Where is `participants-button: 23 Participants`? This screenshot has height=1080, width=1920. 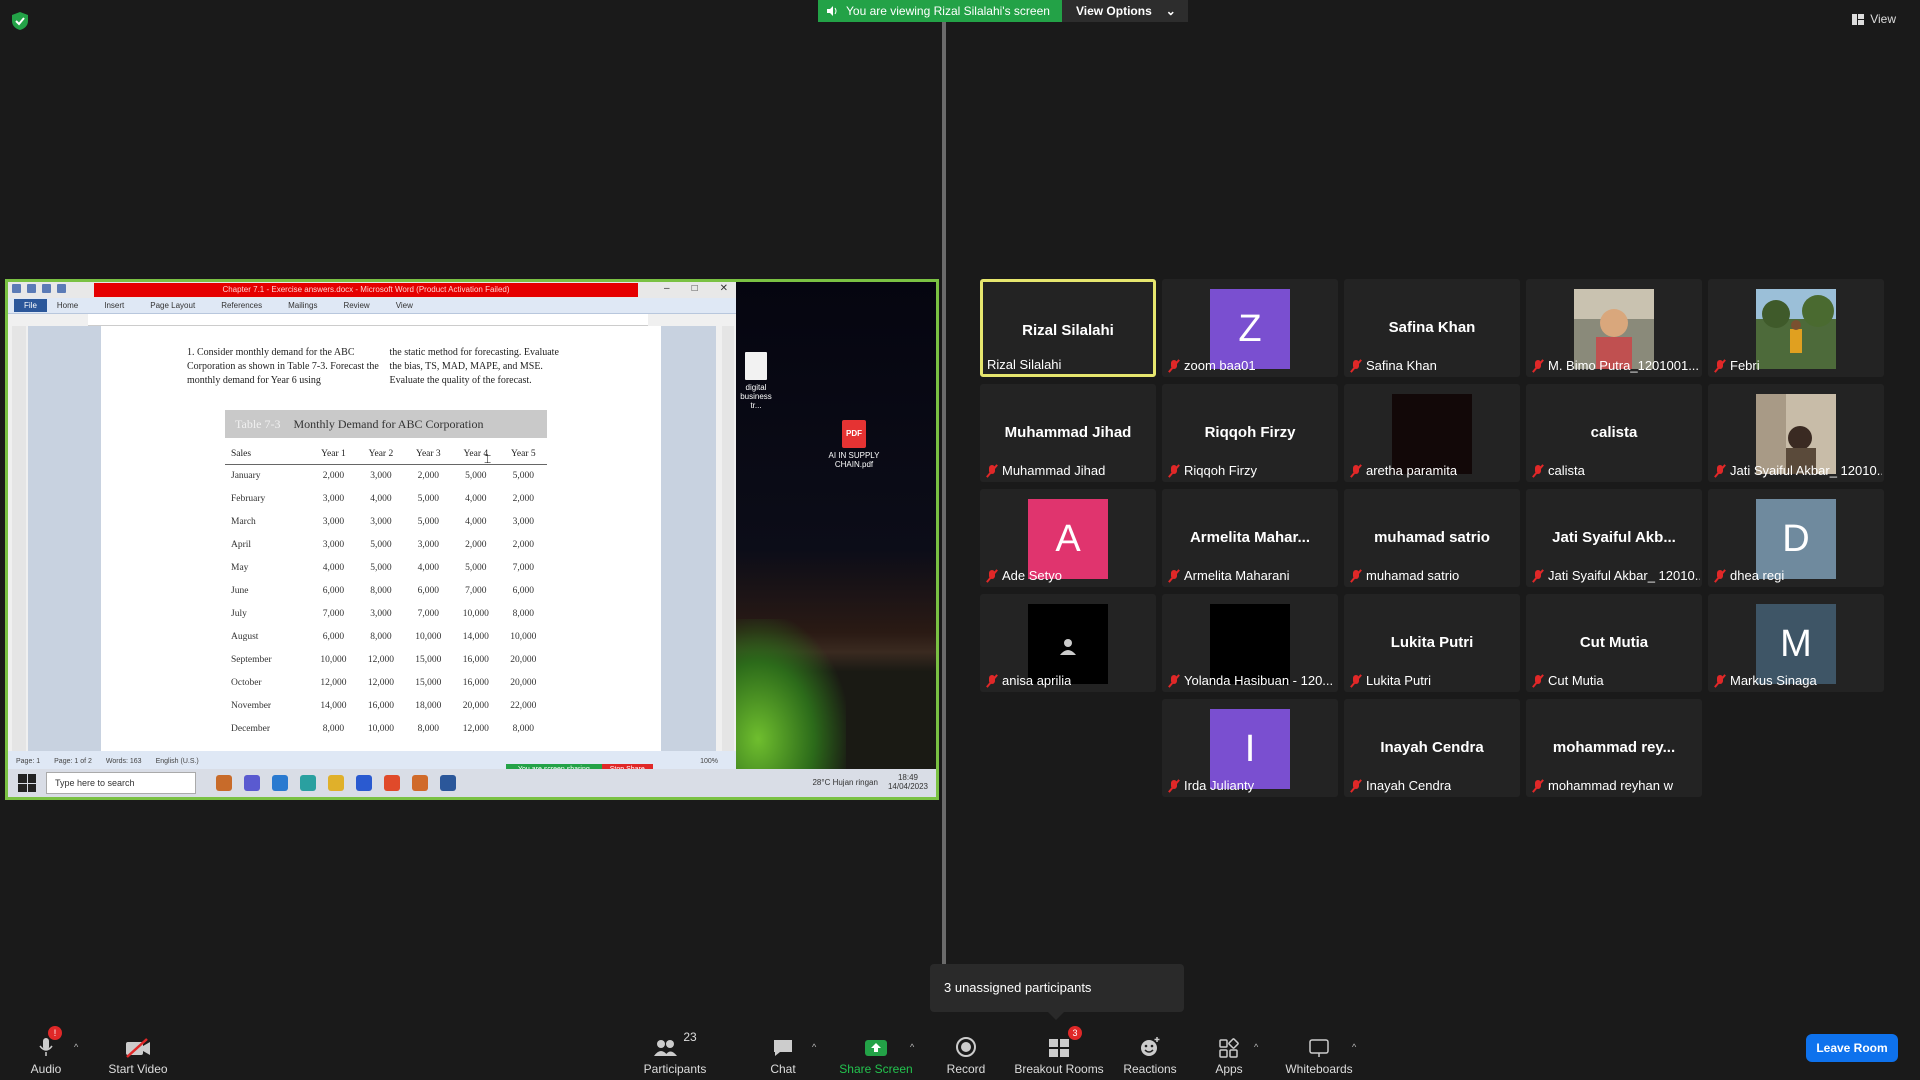 participants-button: 23 Participants is located at coordinates (675, 1053).